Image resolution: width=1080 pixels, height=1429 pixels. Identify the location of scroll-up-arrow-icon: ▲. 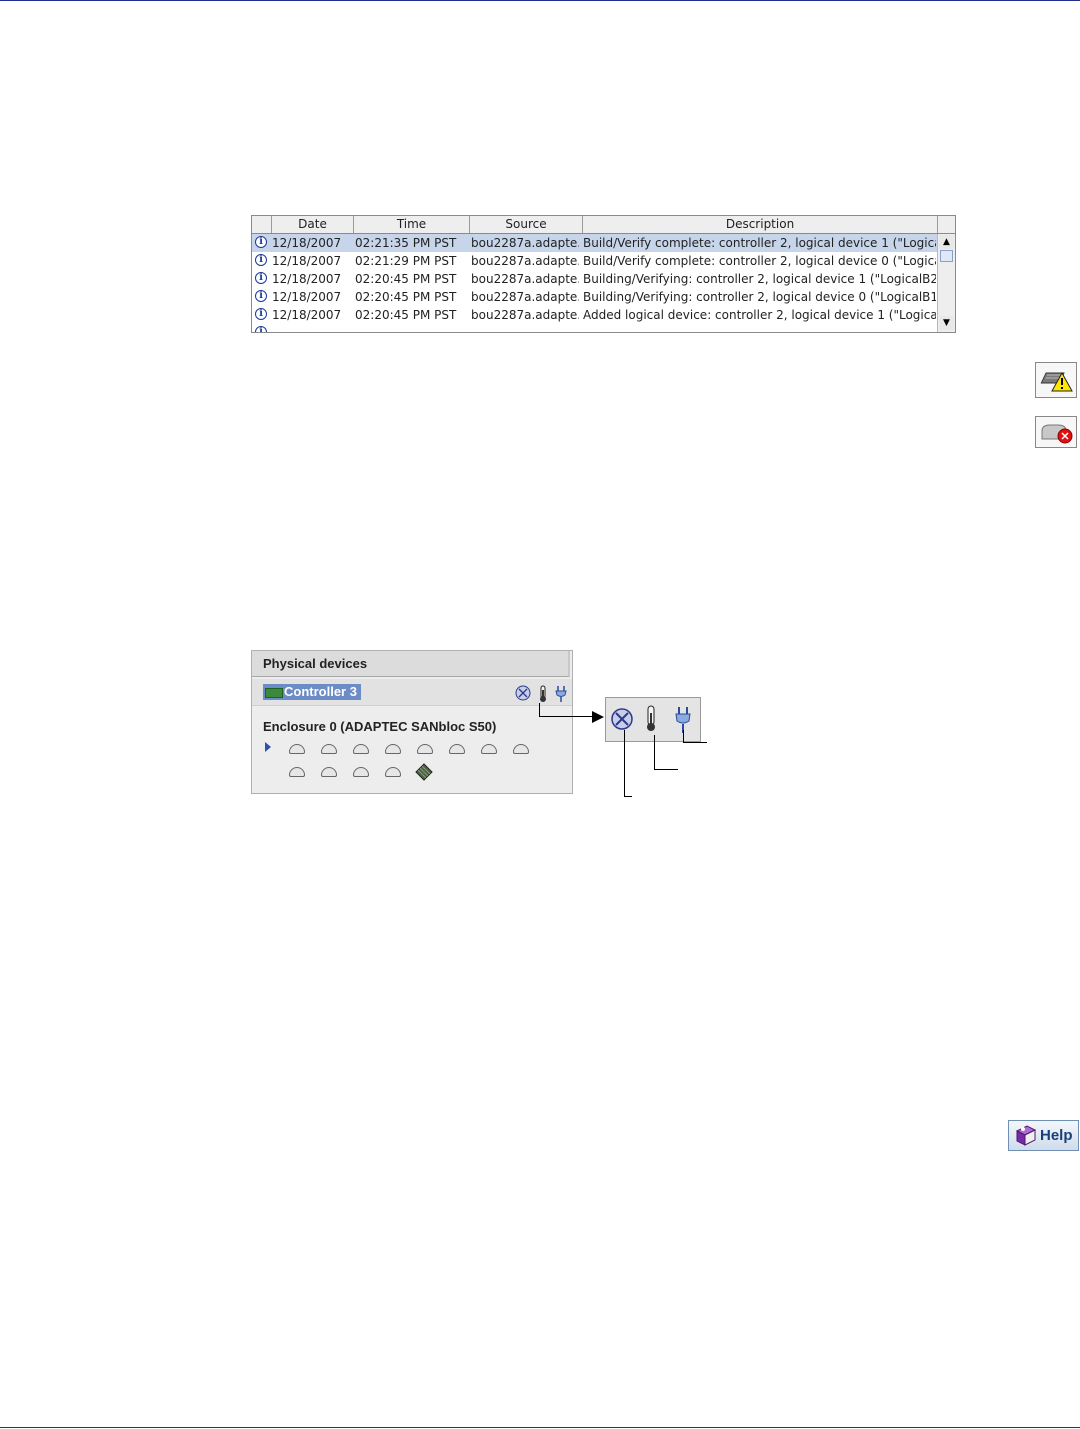
(946, 242).